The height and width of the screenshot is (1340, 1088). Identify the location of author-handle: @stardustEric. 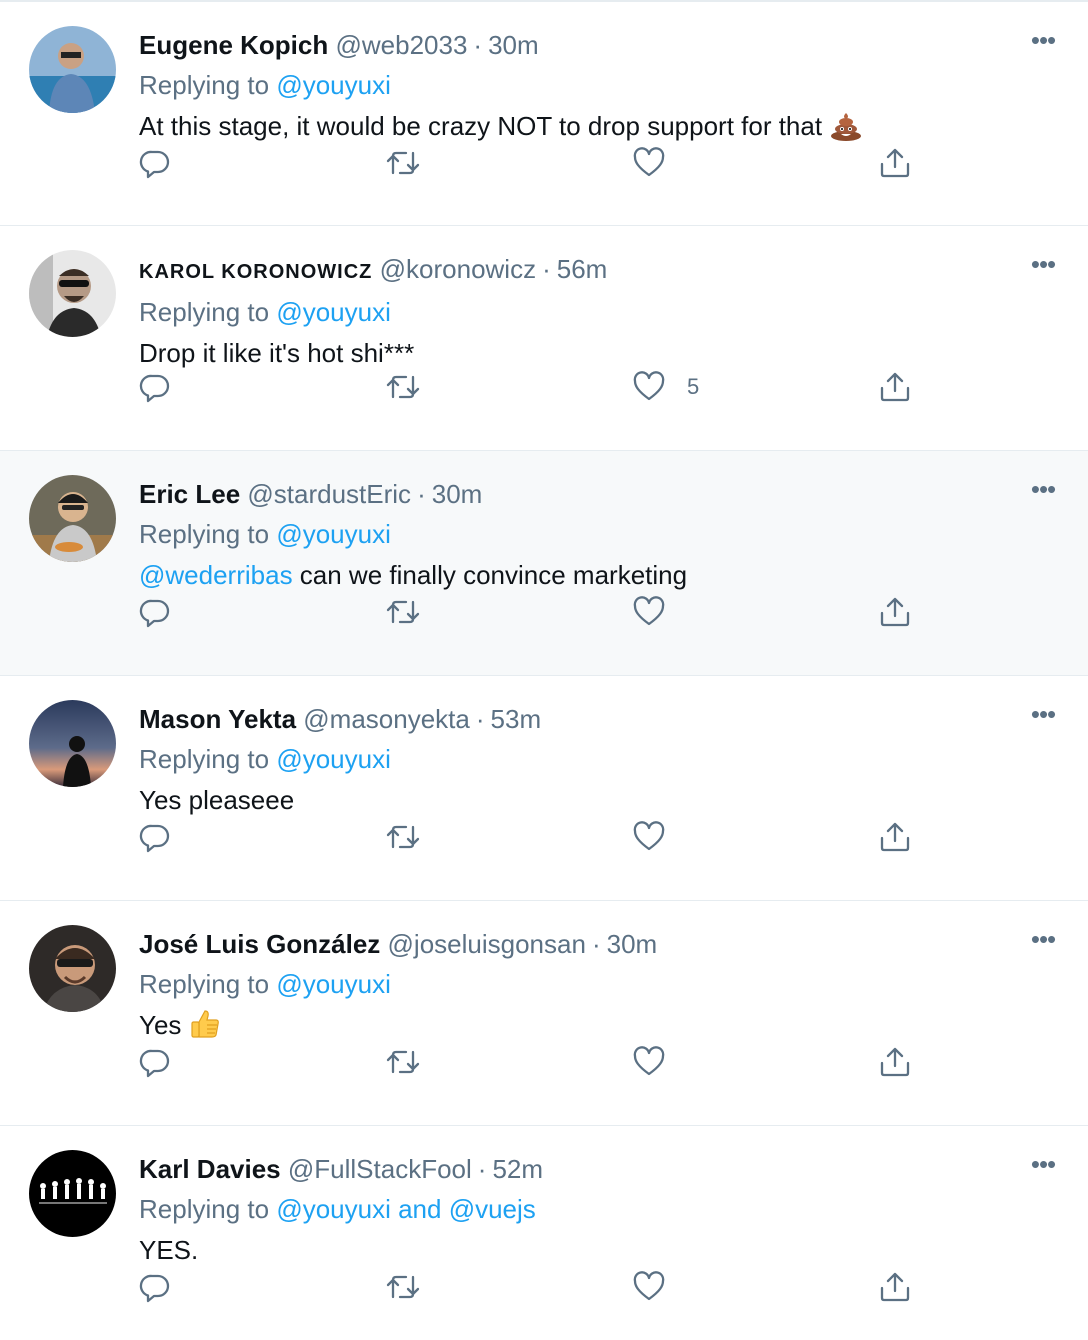
(329, 494).